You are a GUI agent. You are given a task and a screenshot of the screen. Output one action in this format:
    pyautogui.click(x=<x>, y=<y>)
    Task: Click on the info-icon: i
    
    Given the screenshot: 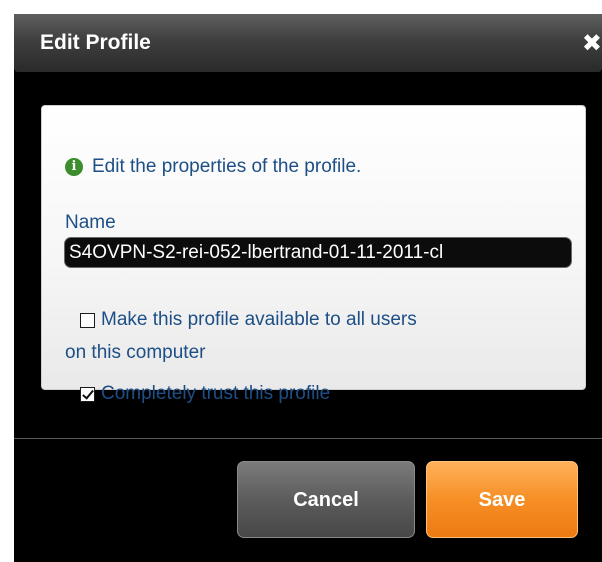 What is the action you would take?
    pyautogui.click(x=74, y=167)
    